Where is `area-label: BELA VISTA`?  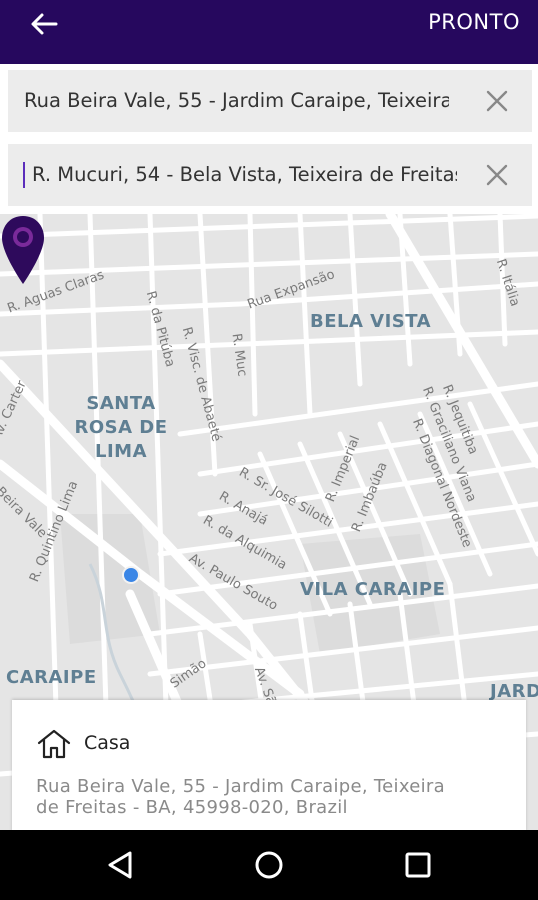 area-label: BELA VISTA is located at coordinates (371, 321).